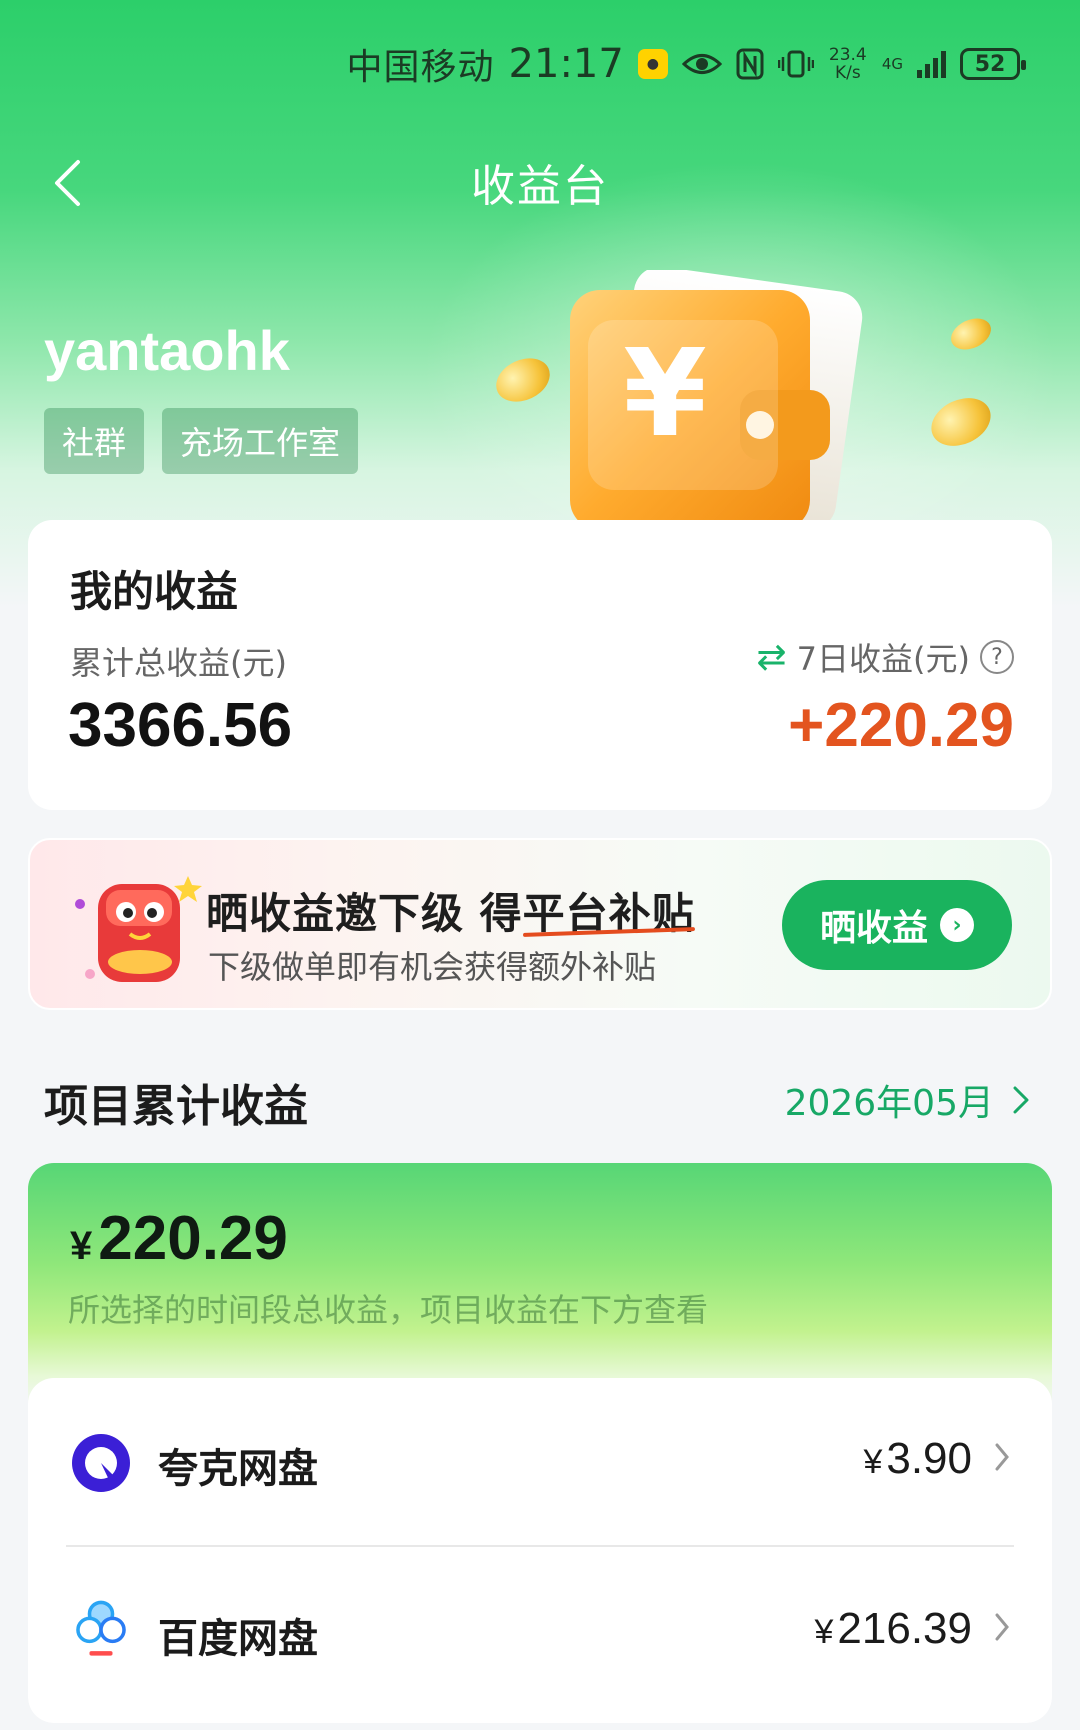 The height and width of the screenshot is (1730, 1080). I want to click on project-total-description: 所选择的时间段总收益，项目收益在下方查看, so click(388, 1310).